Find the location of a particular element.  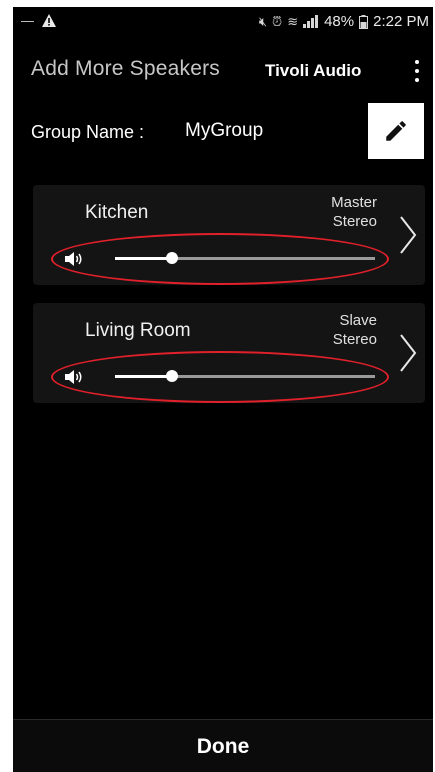

group-name-label: Group Name : is located at coordinates (88, 132).